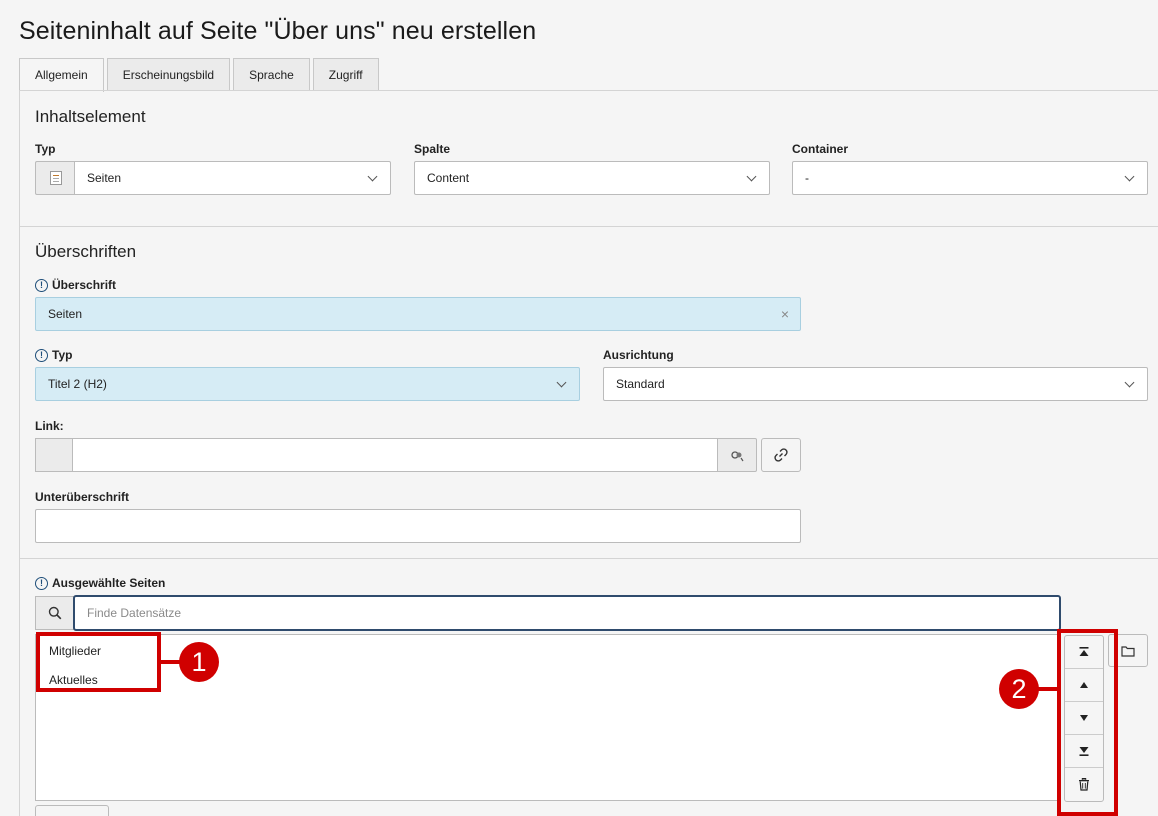 The width and height of the screenshot is (1158, 816). I want to click on annotation-badge-1: 1, so click(199, 662).